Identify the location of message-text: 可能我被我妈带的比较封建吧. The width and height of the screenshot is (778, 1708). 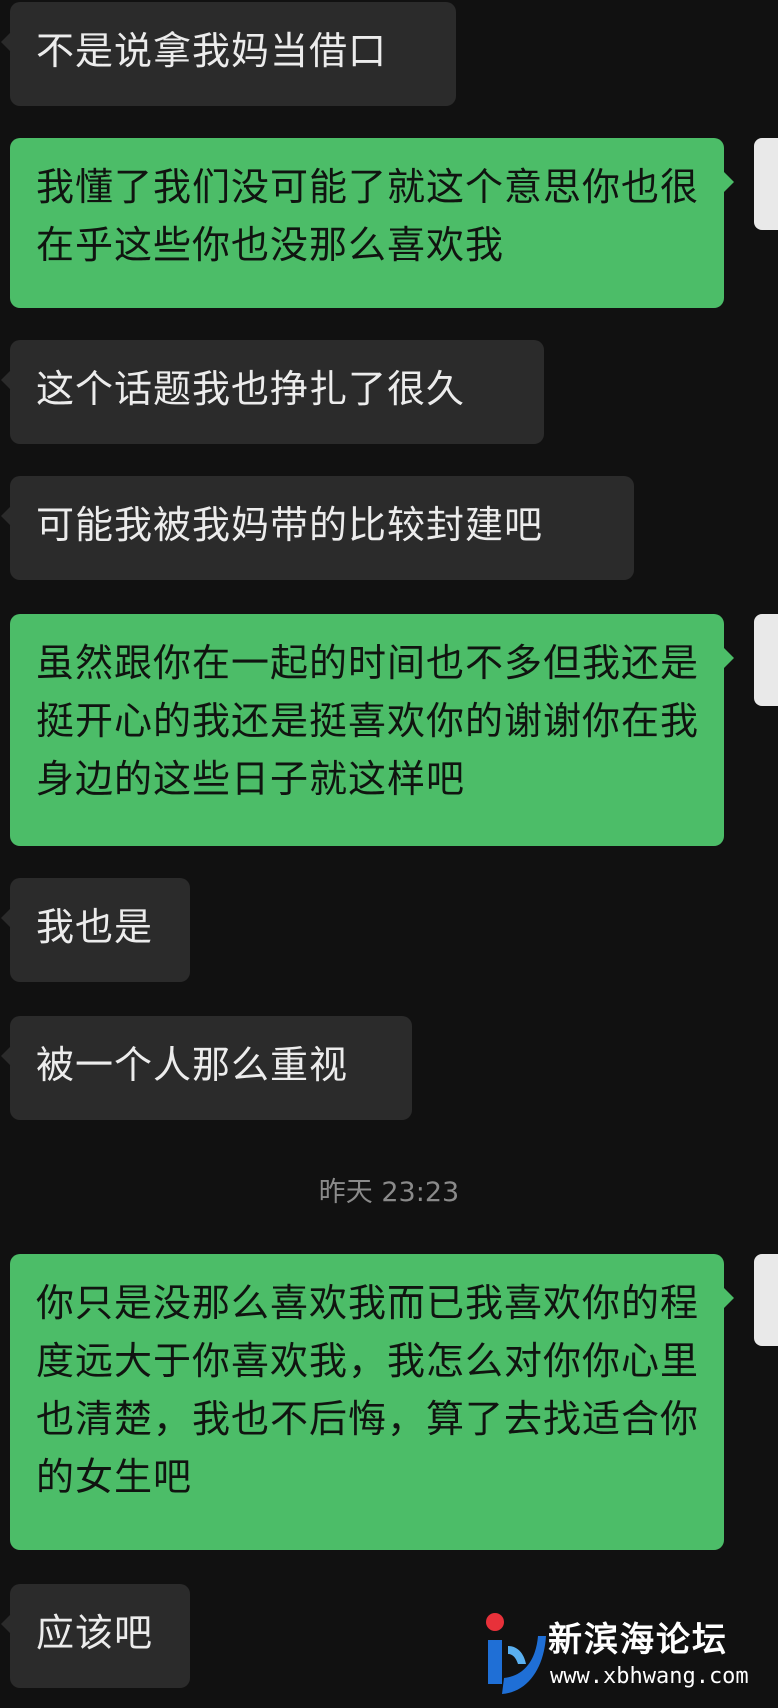
(290, 525).